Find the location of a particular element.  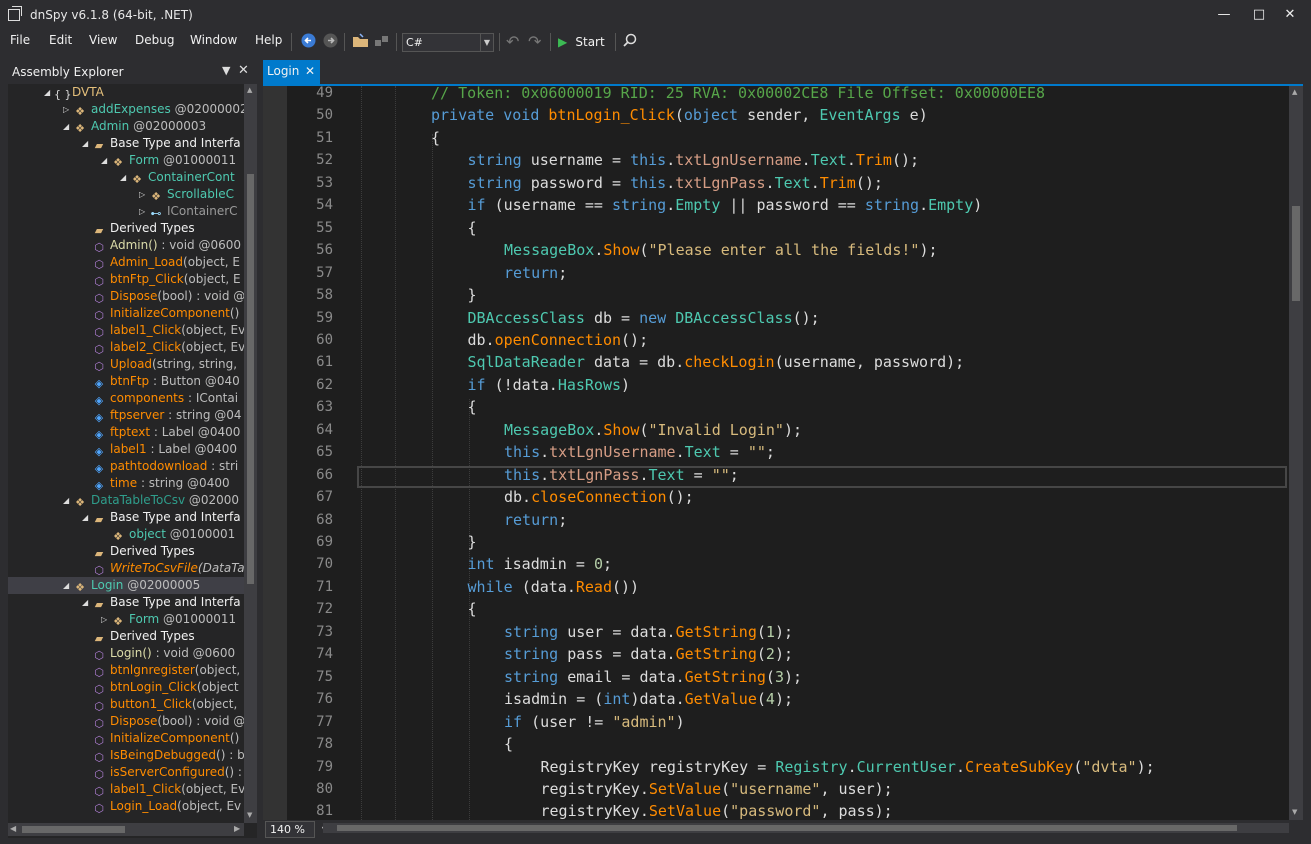

menu-view: View is located at coordinates (103, 40).